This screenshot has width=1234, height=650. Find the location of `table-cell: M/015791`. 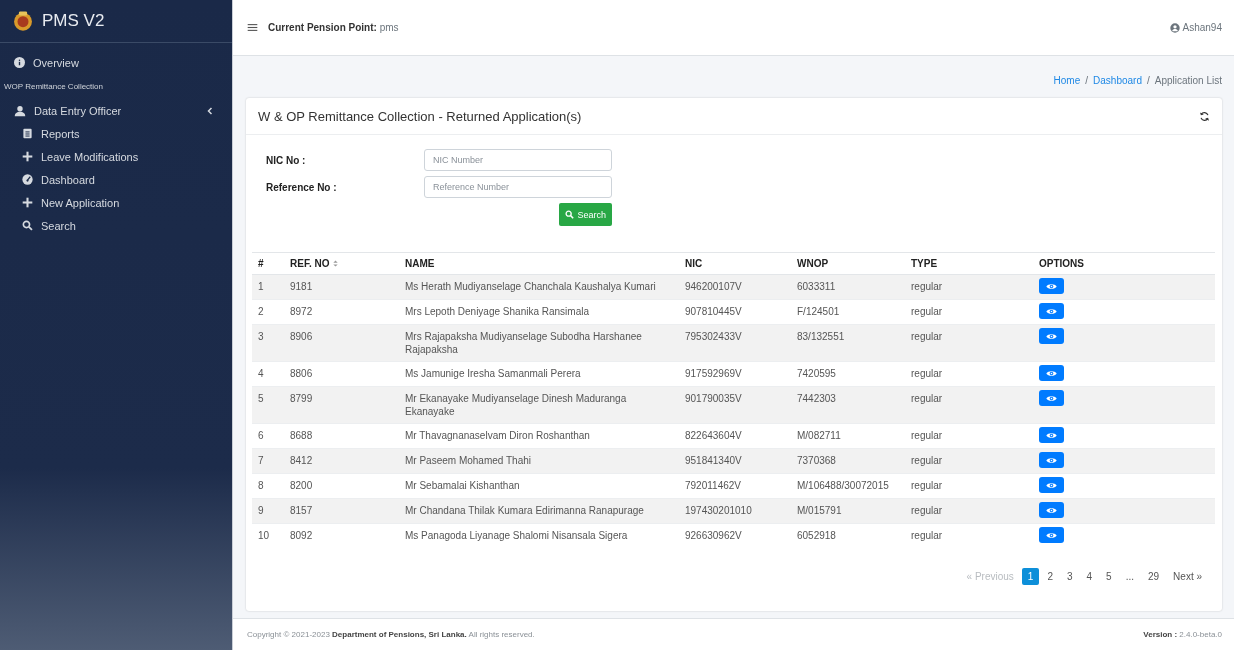

table-cell: M/015791 is located at coordinates (819, 510).